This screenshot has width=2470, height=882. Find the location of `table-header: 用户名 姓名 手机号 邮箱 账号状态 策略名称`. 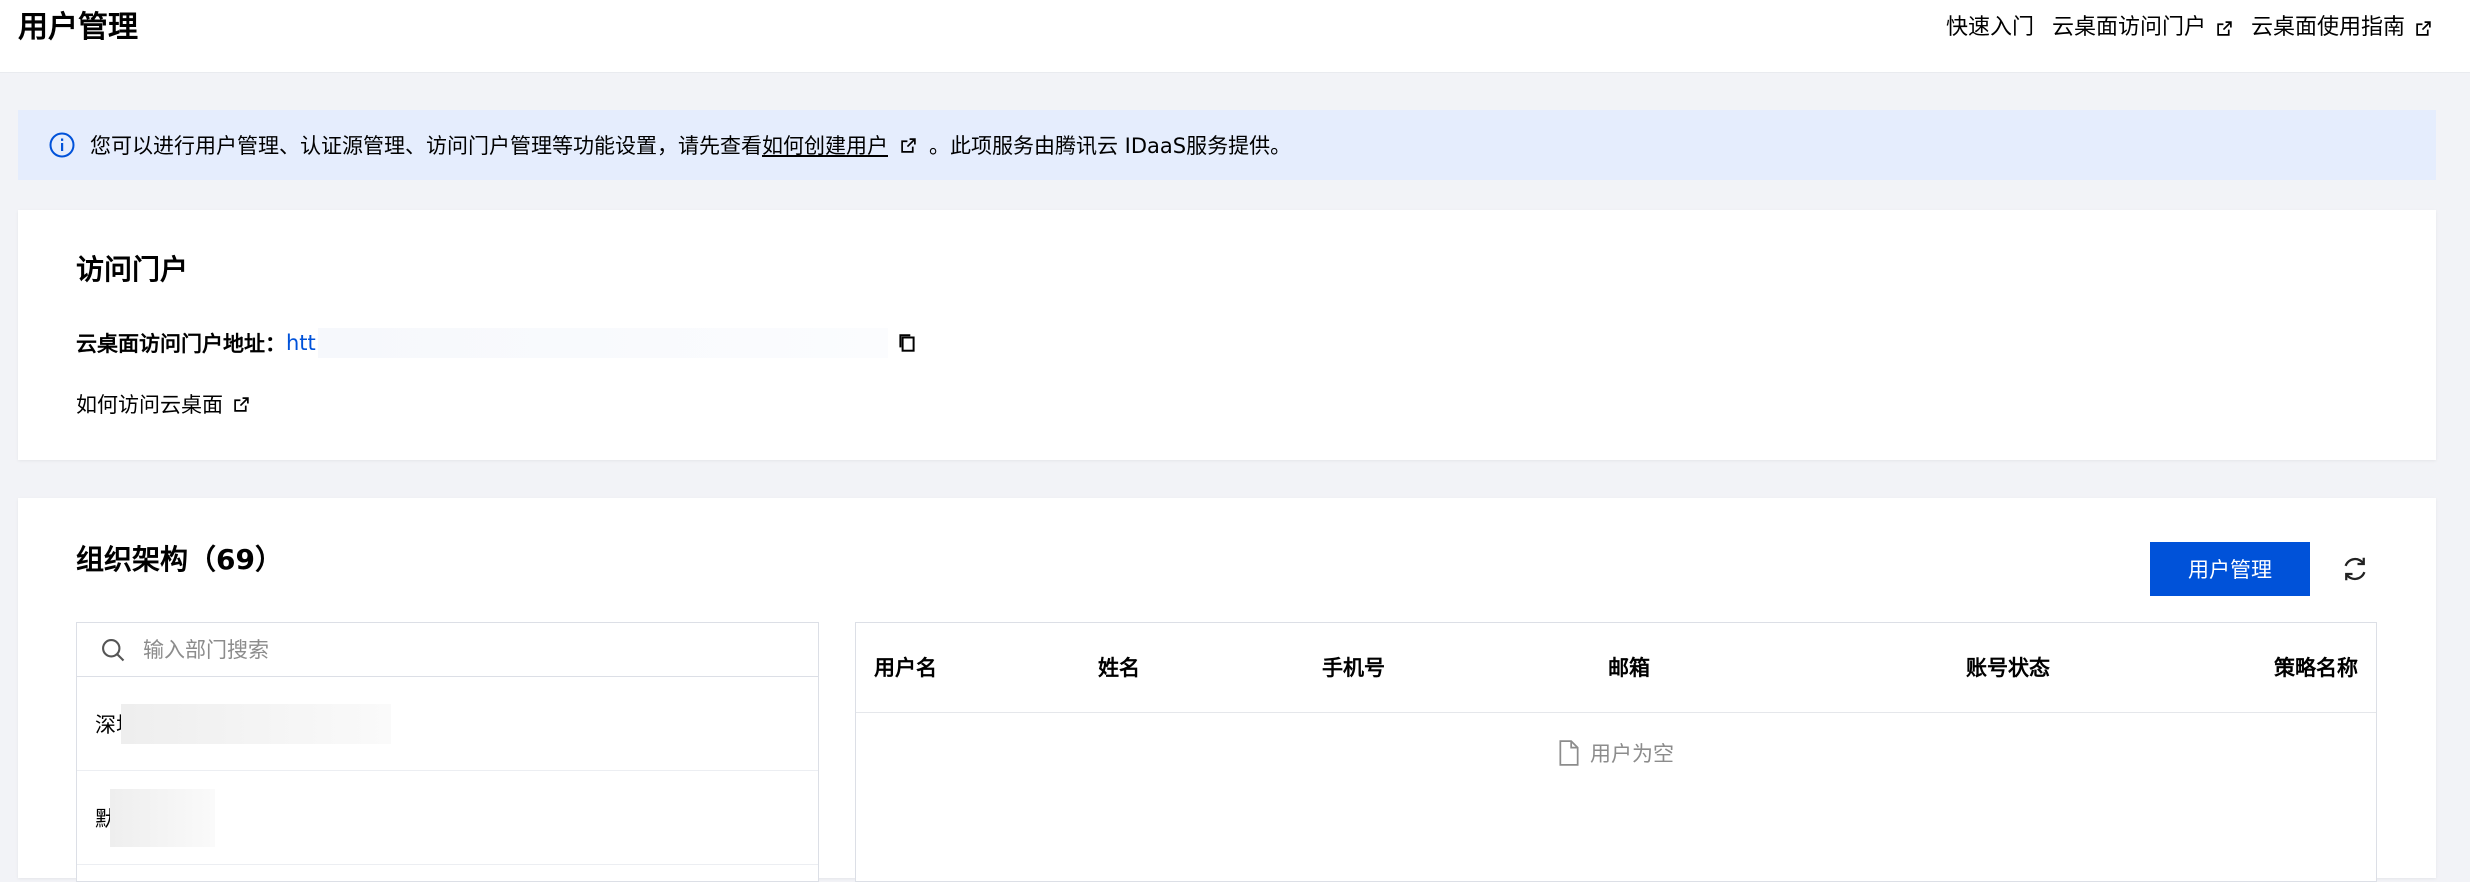

table-header: 用户名 姓名 手机号 邮箱 账号状态 策略名称 is located at coordinates (1616, 668).